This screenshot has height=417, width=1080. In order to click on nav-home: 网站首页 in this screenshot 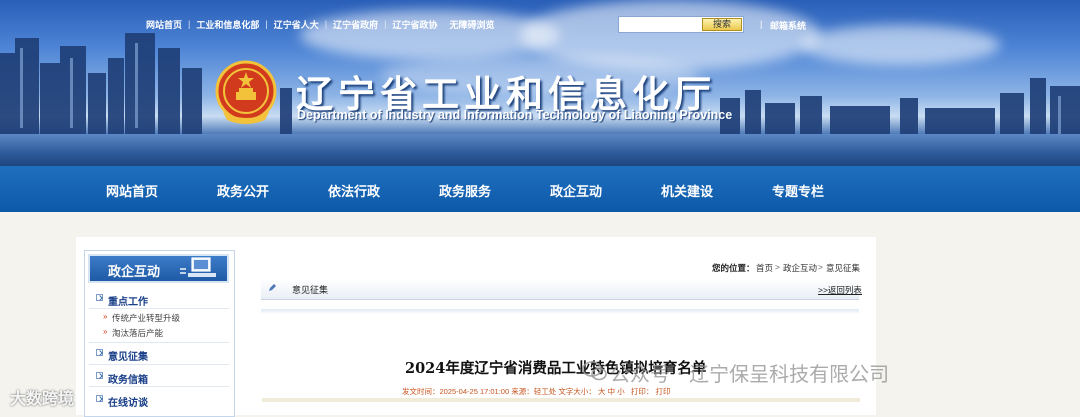, I will do `click(132, 190)`.